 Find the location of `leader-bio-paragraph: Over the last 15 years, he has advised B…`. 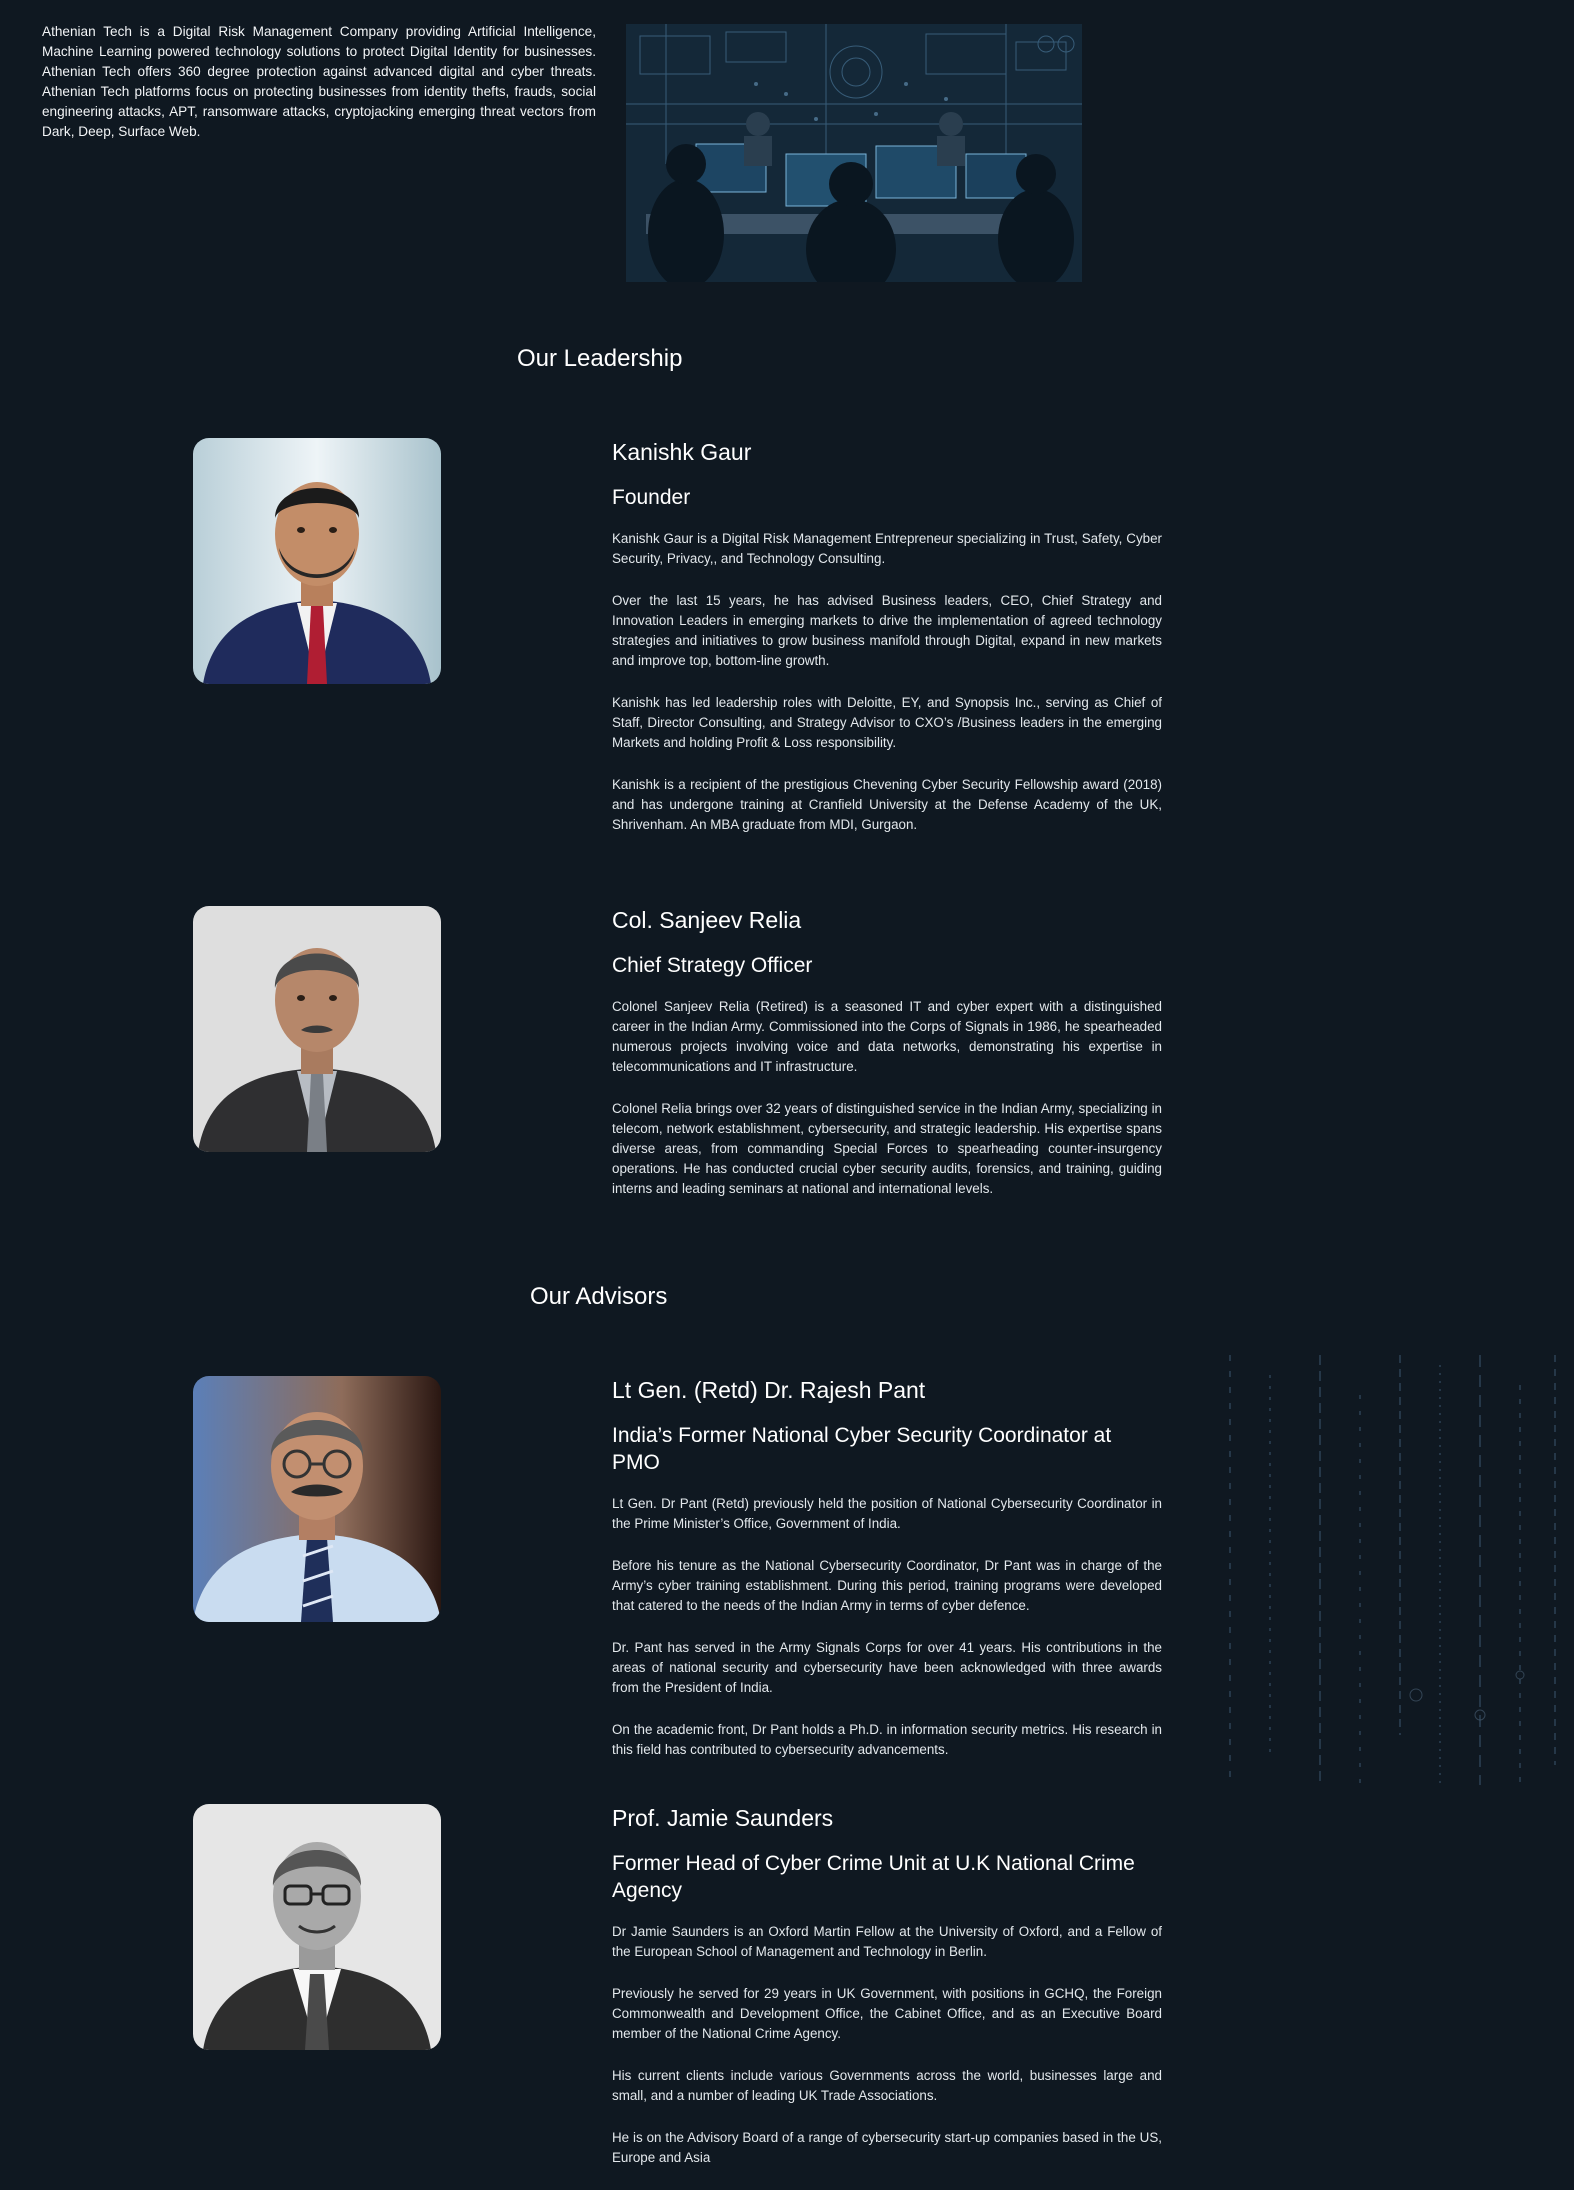

leader-bio-paragraph: Over the last 15 years, he has advised B… is located at coordinates (887, 630).